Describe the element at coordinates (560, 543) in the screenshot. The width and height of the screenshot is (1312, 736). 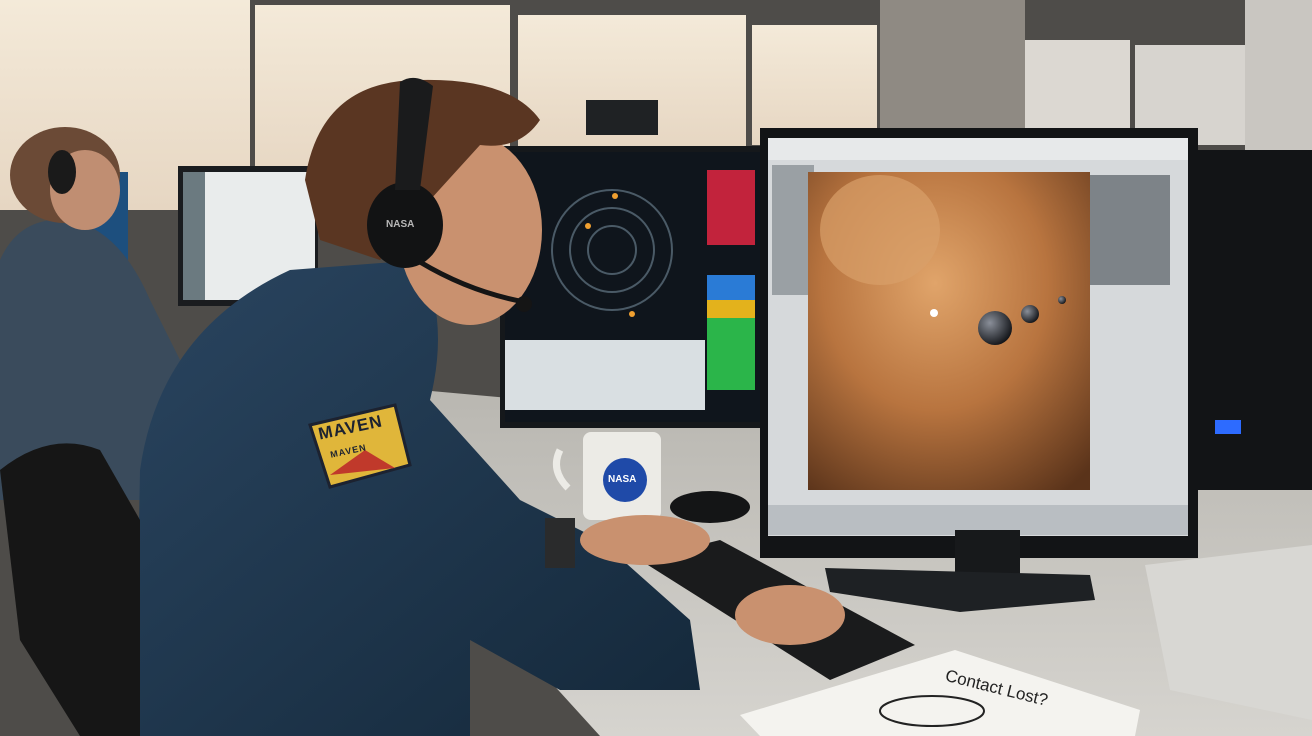
I see `wristwatch` at that location.